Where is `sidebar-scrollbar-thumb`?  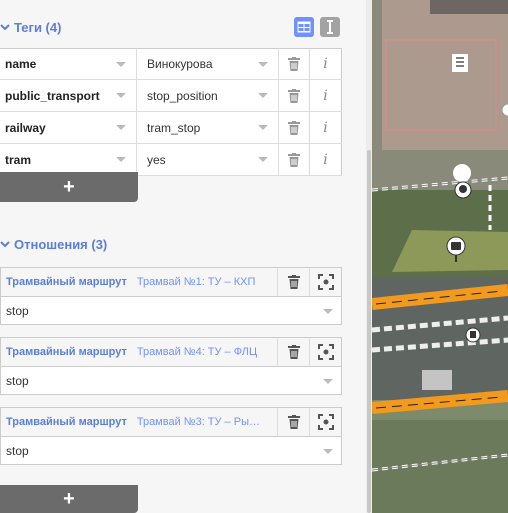 sidebar-scrollbar-thumb is located at coordinates (369, 331).